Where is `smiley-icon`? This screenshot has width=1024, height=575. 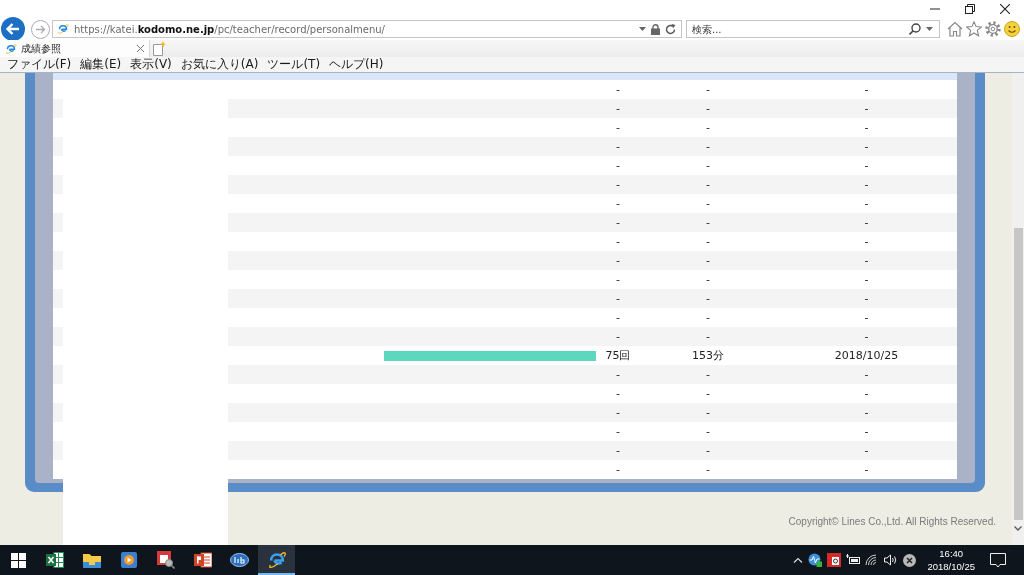 smiley-icon is located at coordinates (1012, 29).